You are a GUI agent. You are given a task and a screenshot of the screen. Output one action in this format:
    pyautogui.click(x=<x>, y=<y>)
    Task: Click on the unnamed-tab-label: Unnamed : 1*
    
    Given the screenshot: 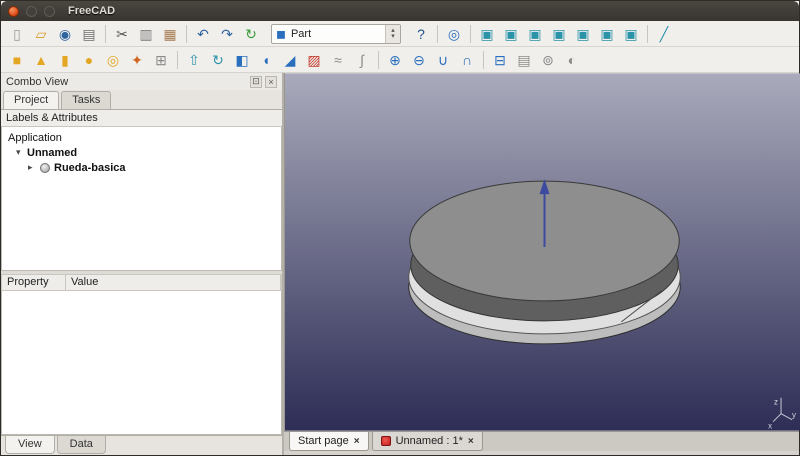 What is the action you would take?
    pyautogui.click(x=429, y=441)
    